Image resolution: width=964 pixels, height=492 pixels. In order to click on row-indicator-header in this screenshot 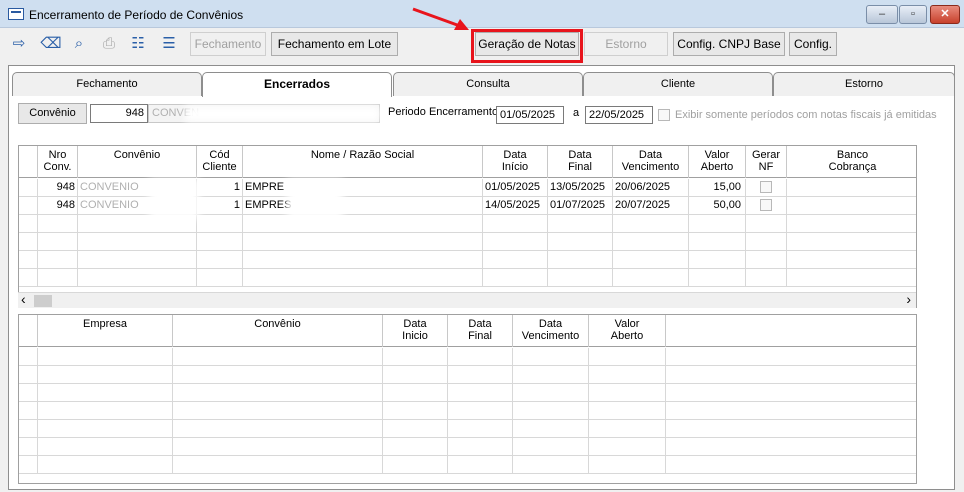, I will do `click(28, 162)`.